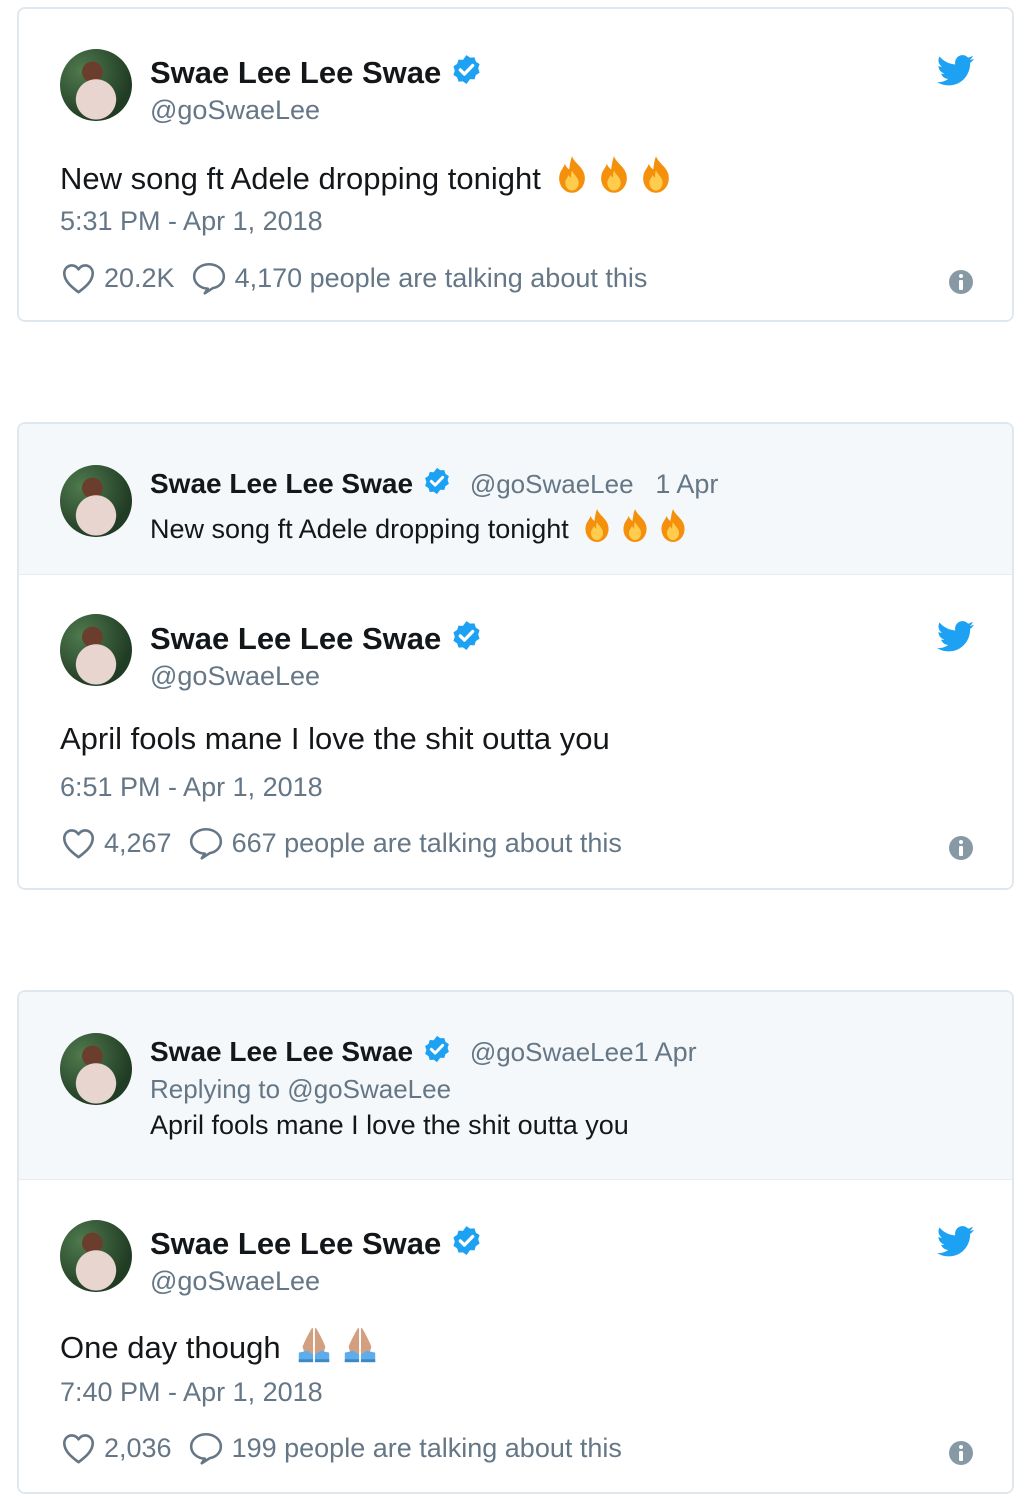 The image size is (1028, 1496). I want to click on quoted-text: New song ft Adele dropping tonight, so click(420, 526).